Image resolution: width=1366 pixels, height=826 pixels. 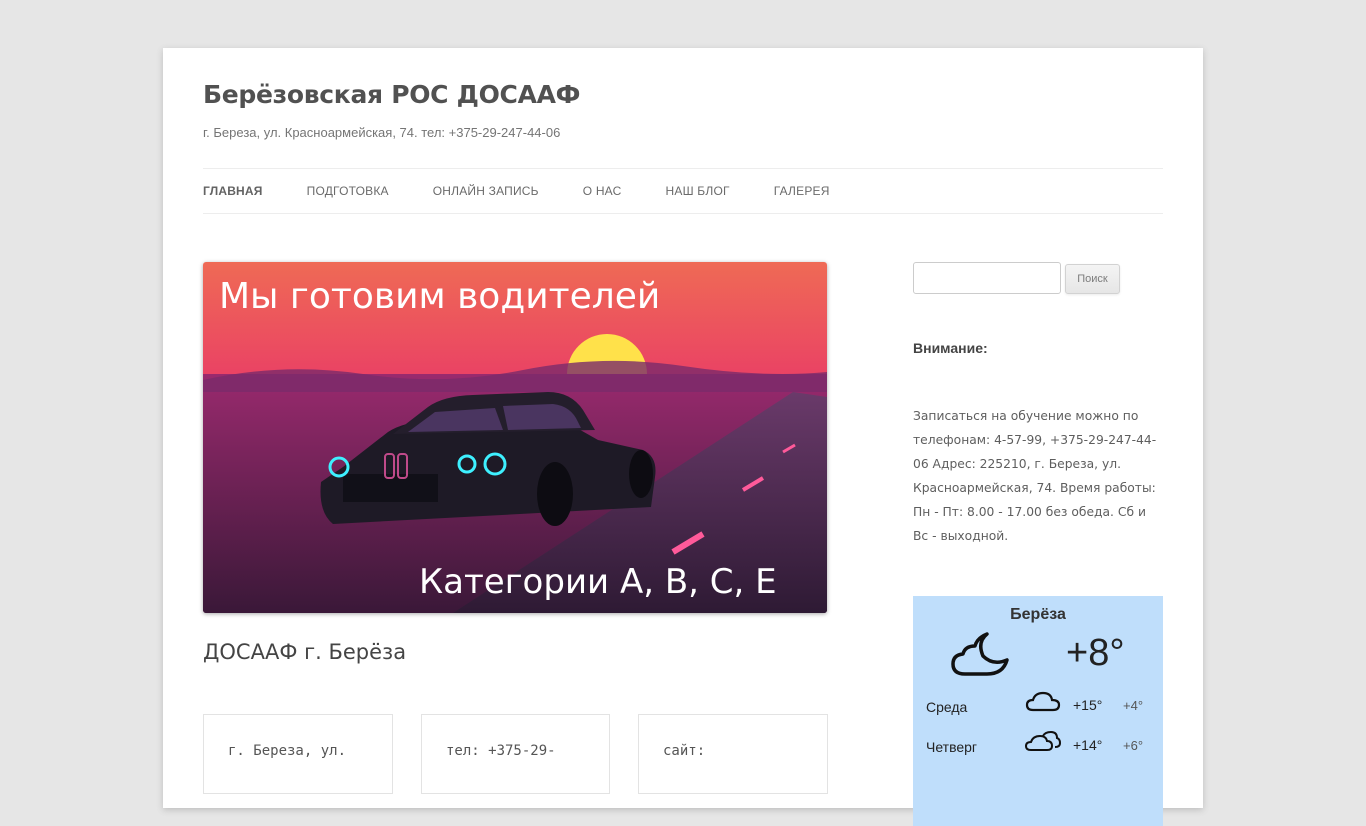 I want to click on nav-item-online-signup: Онлайн запись, so click(x=486, y=191).